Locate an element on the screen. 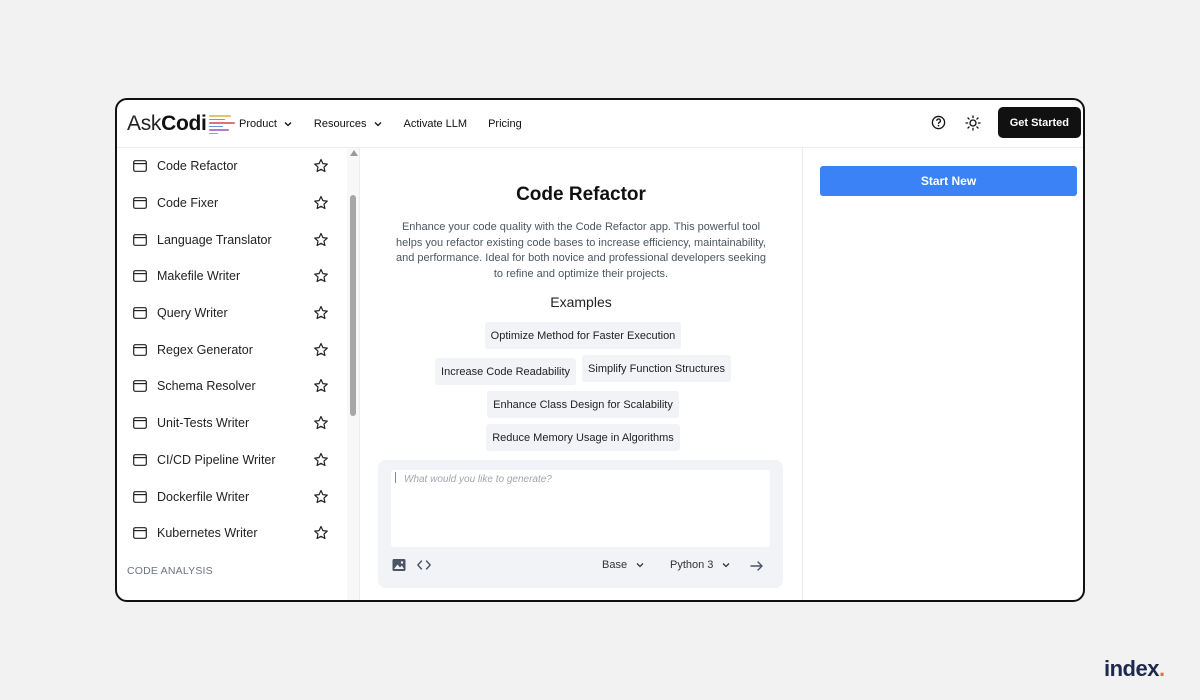 The height and width of the screenshot is (700, 1200). sidebar-item: Unit-Tests Writer is located at coordinates (231, 423).